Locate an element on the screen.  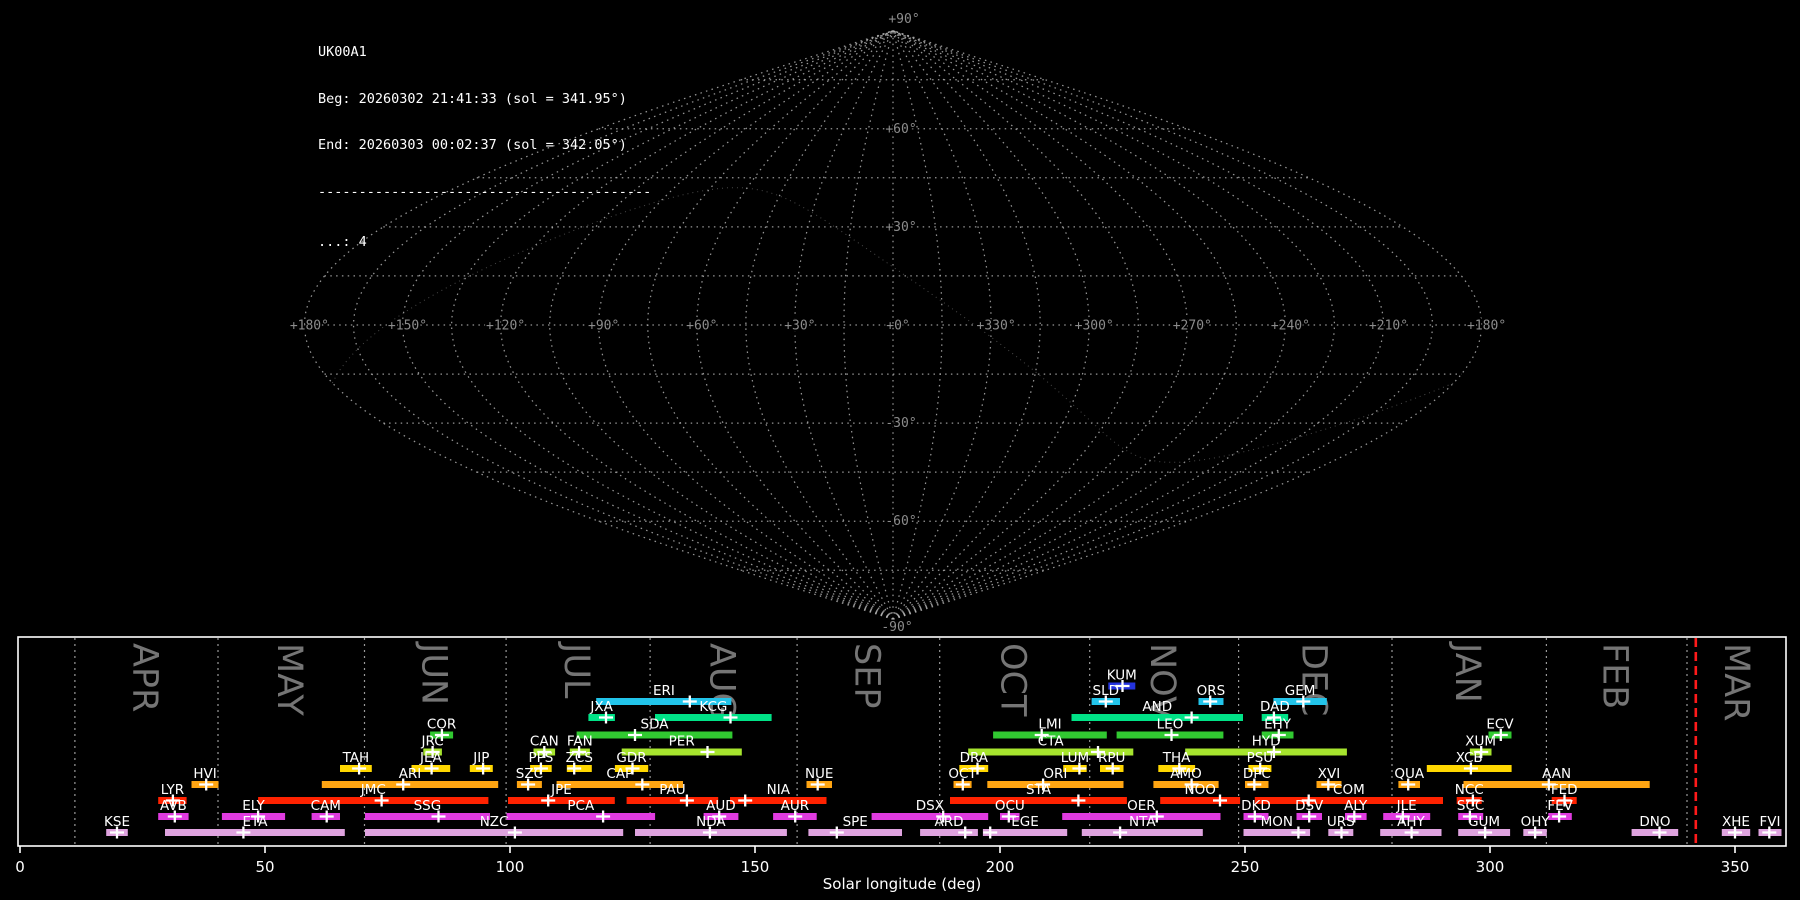
month-label-feb: FEB is located at coordinates (1615, 676).